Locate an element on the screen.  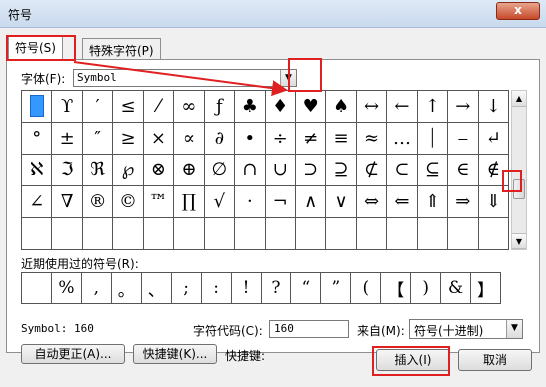
symbol-cell: ≡ is located at coordinates (341, 138).